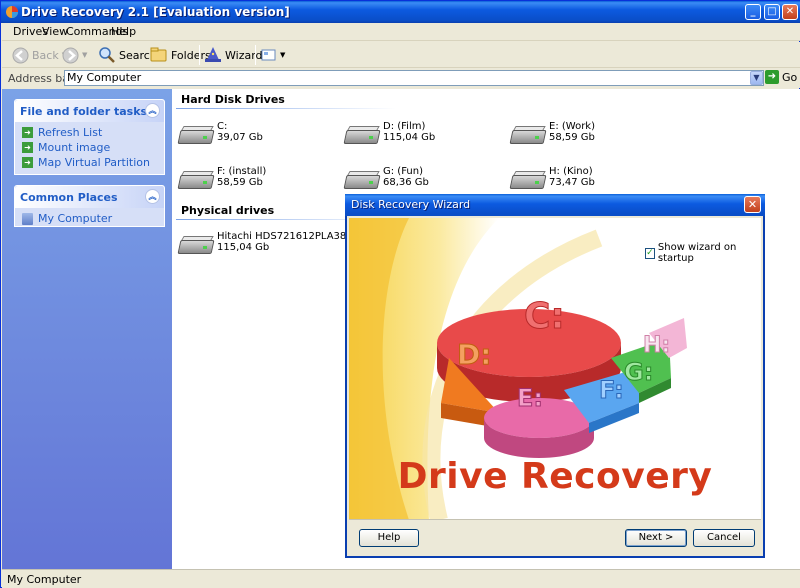  I want to click on forward-dropdown-icon: ▼, so click(85, 55).